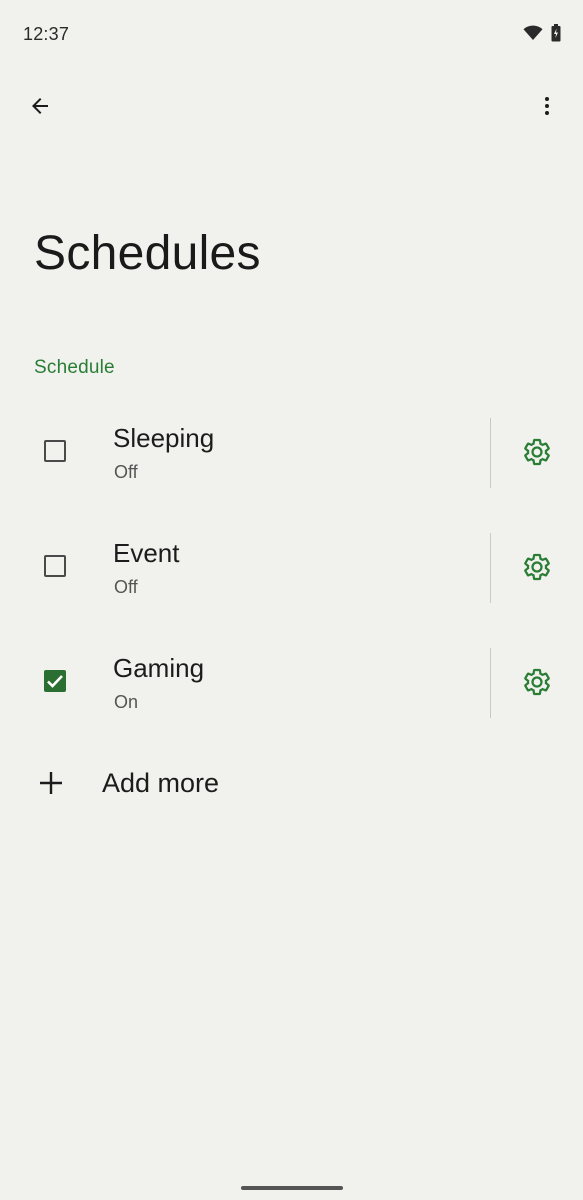 This screenshot has height=1200, width=583. I want to click on schedule-toggle-sleeping: Sleeping Off, so click(245, 455).